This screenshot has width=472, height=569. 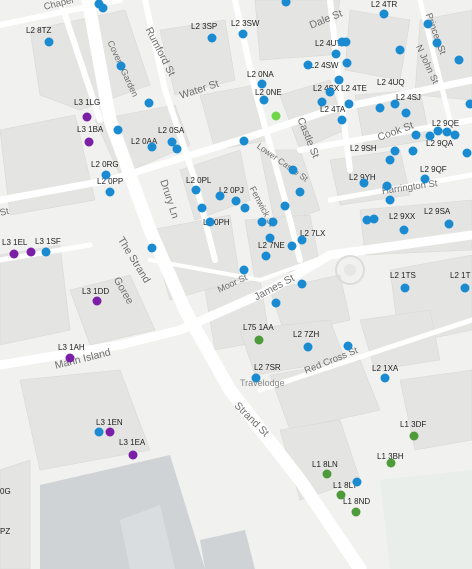 What do you see at coordinates (15, 242) in the screenshot?
I see `postcode-label: L3 1EL` at bounding box center [15, 242].